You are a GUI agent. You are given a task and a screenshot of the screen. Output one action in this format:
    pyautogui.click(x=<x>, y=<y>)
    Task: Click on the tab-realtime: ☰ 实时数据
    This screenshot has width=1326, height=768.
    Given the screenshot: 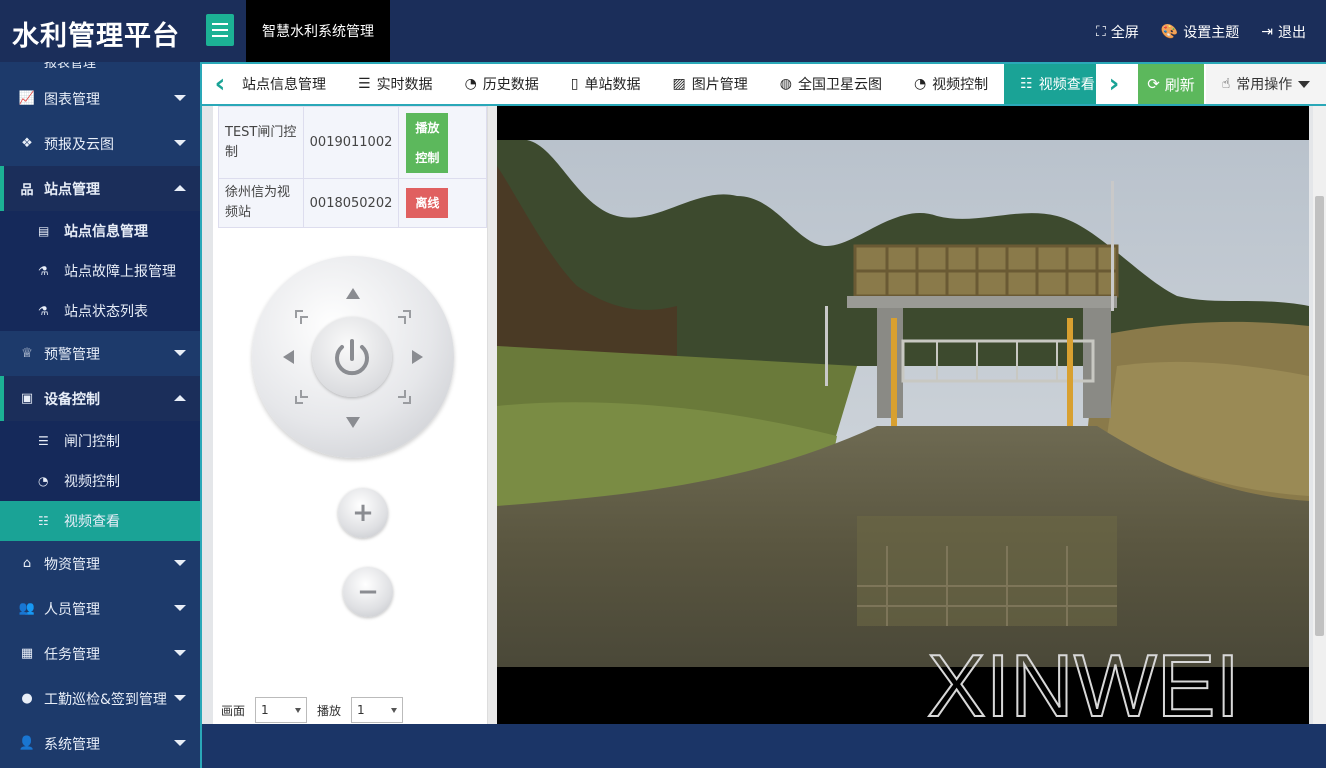 What is the action you would take?
    pyautogui.click(x=395, y=84)
    